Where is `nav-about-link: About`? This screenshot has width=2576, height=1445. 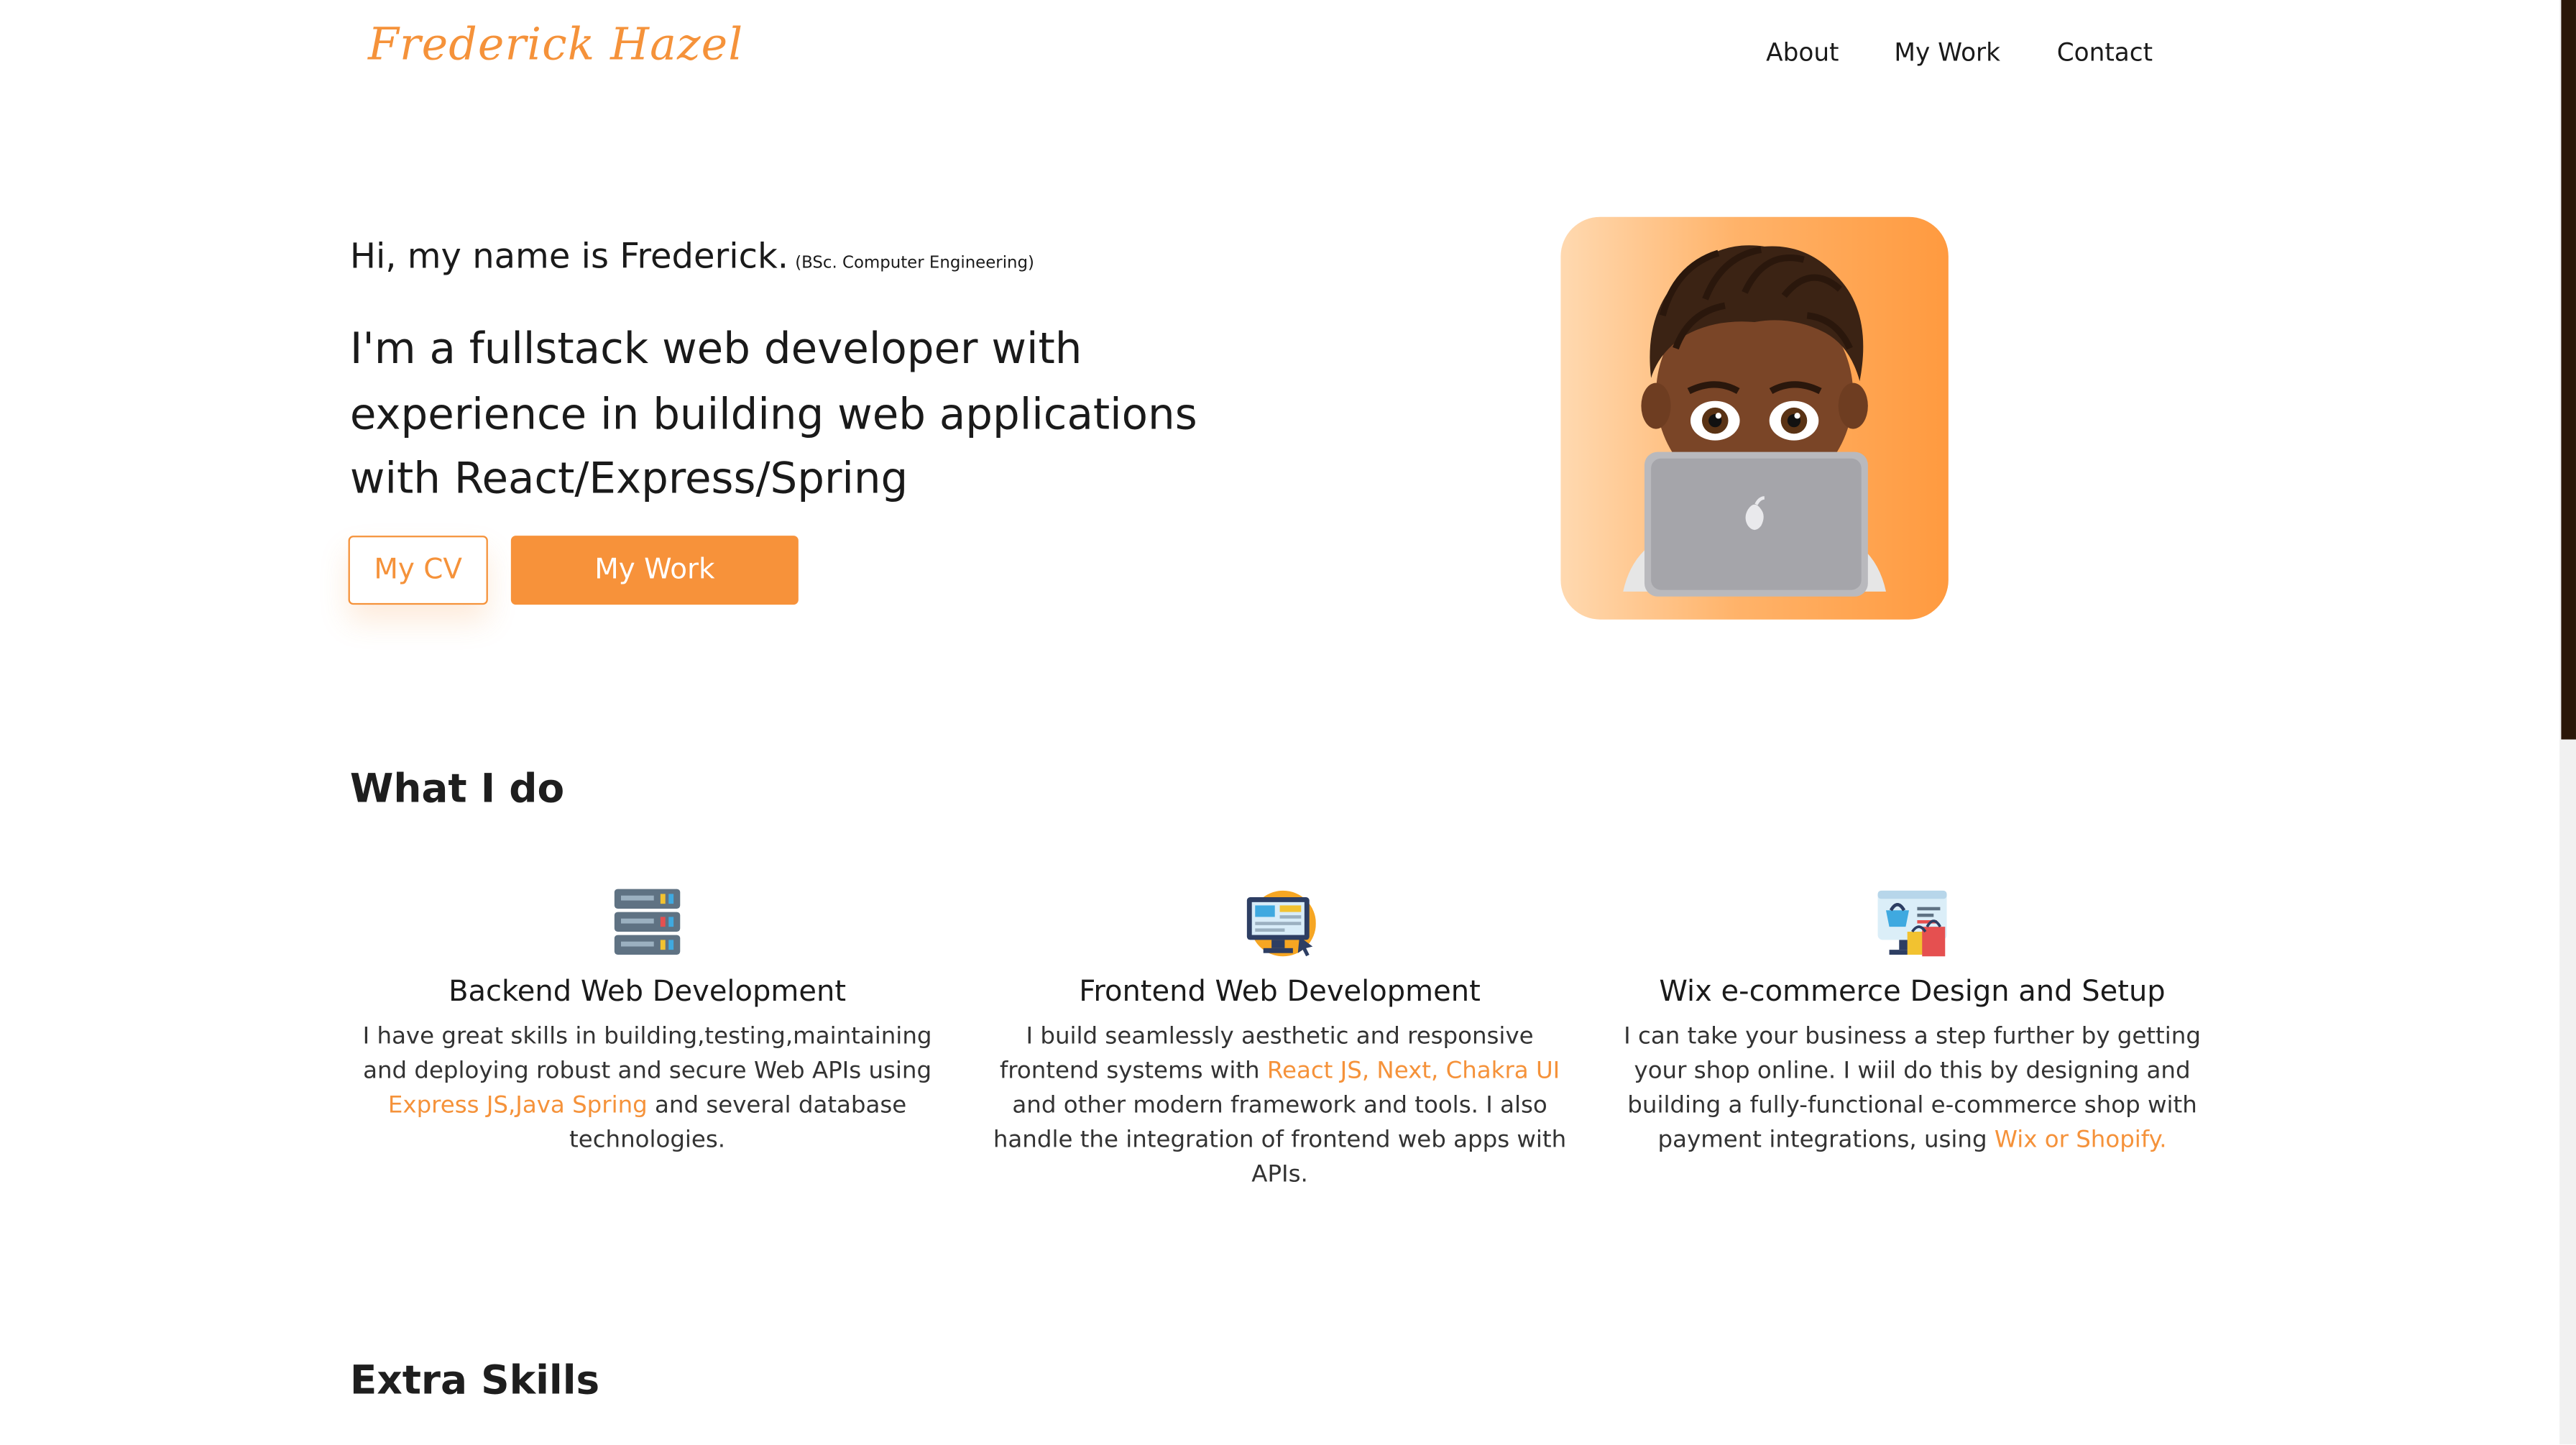 nav-about-link: About is located at coordinates (1802, 53).